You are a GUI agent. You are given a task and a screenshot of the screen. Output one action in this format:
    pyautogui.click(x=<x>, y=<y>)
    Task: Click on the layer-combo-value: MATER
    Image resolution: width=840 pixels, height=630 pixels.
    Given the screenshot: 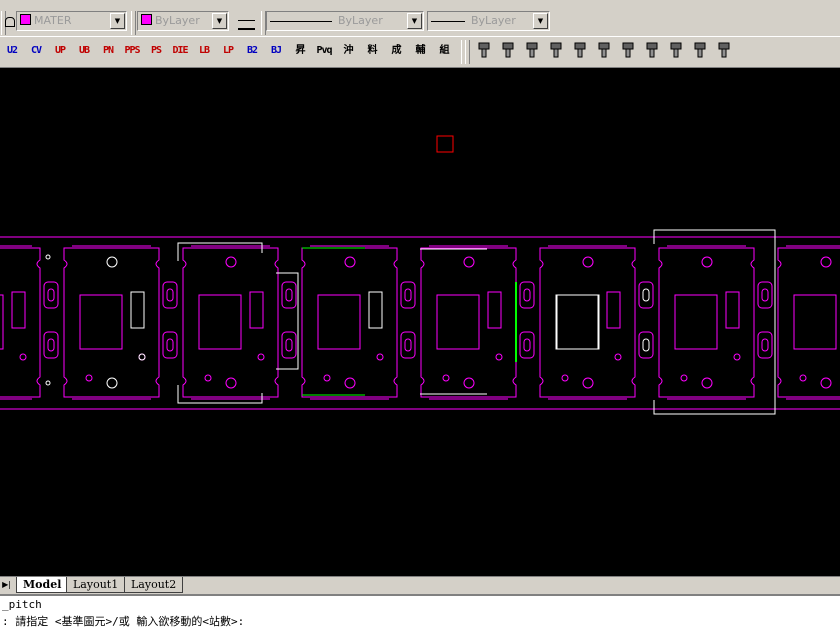 What is the action you would take?
    pyautogui.click(x=53, y=20)
    